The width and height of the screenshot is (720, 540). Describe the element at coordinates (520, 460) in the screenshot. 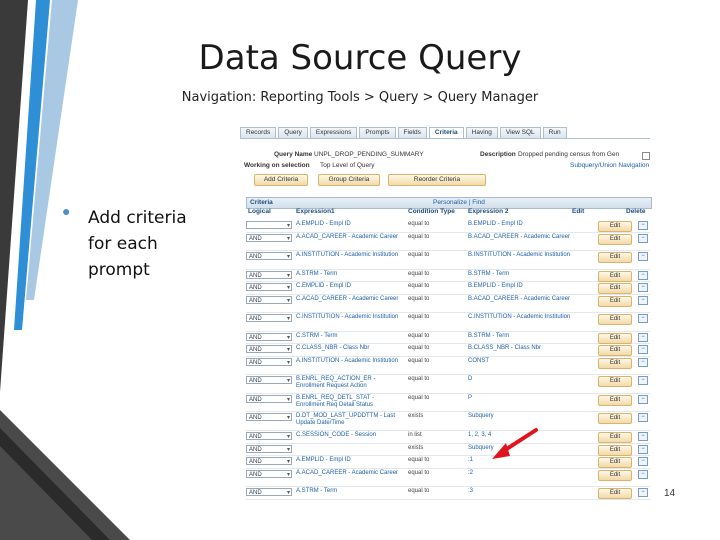

I see `expression2-link: :1` at that location.